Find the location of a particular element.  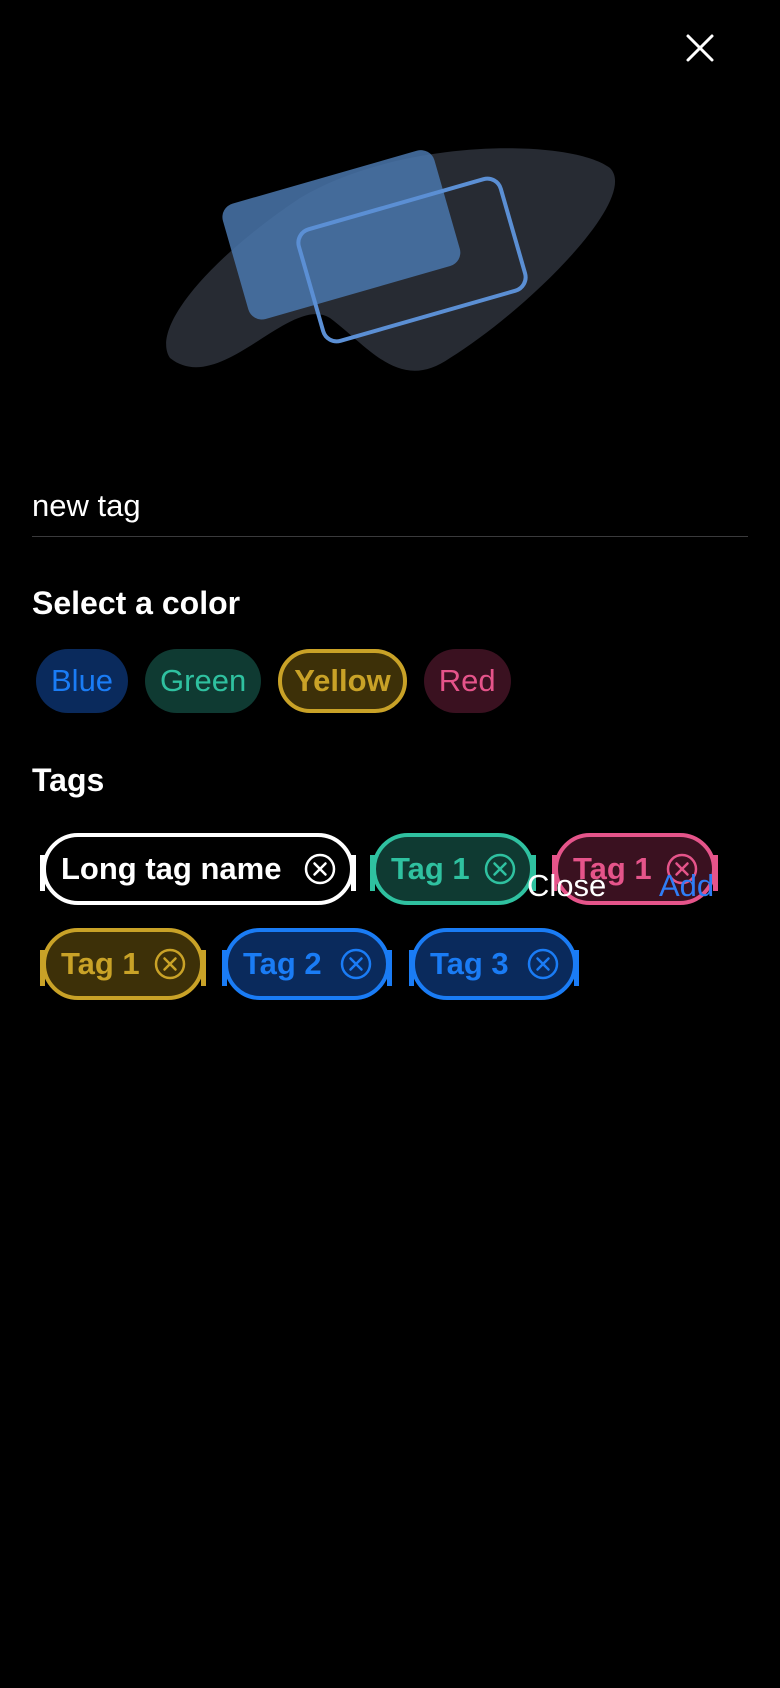

tag-name-input is located at coordinates (390, 506).